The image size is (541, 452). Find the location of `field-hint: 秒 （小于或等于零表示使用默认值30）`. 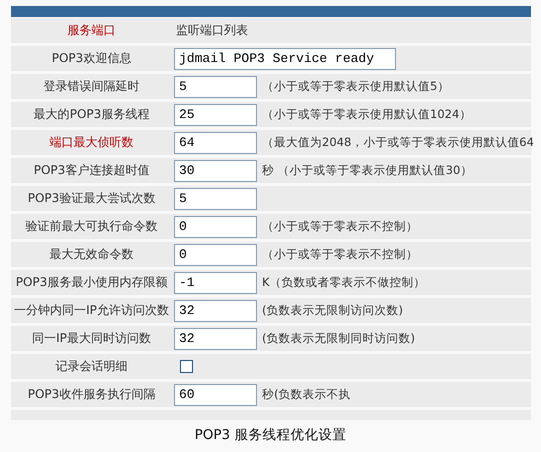

field-hint: 秒 （小于或等于零表示使用默认值30） is located at coordinates (367, 170).